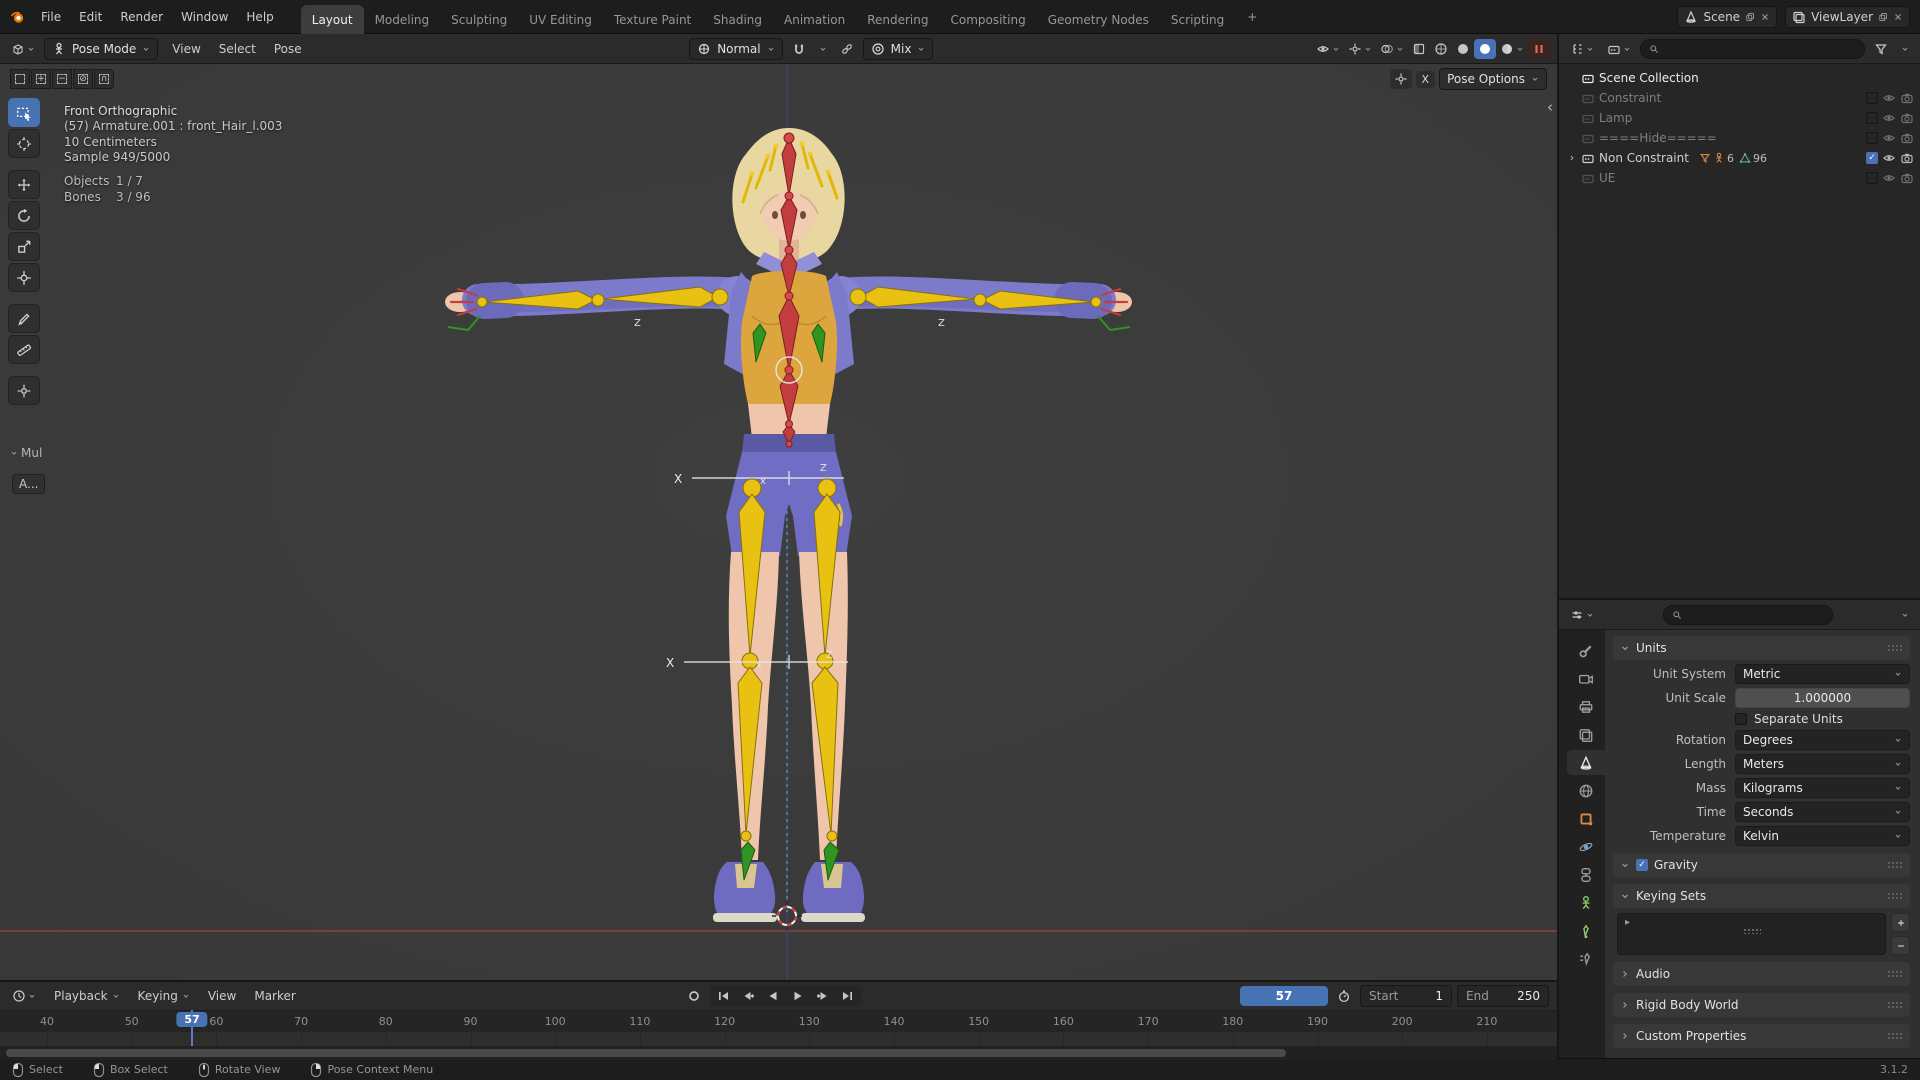  Describe the element at coordinates (1761, 896) in the screenshot. I see `panel-keying-sets: Keying Sets` at that location.